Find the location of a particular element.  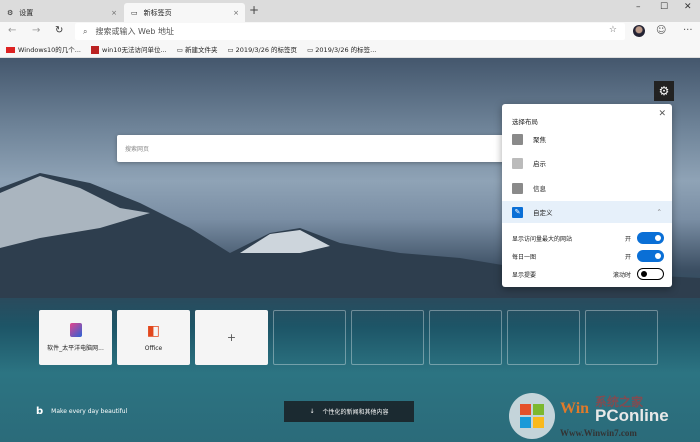

maximize-button: ☐ is located at coordinates (664, 7).